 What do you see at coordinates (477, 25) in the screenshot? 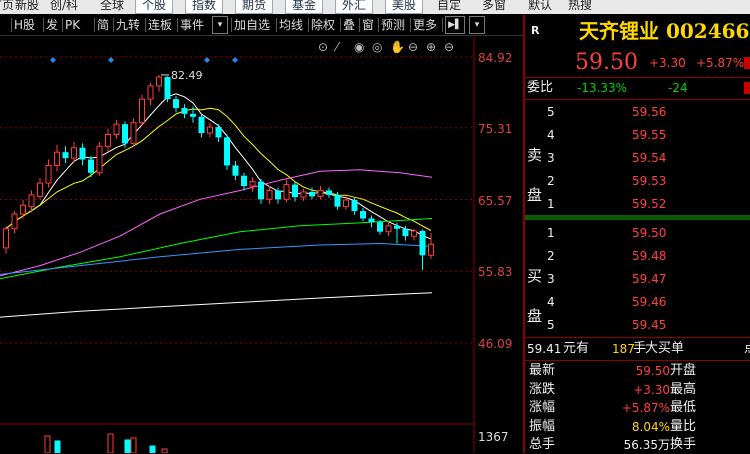
I see `toolbar-dropdown-2: ▾` at bounding box center [477, 25].